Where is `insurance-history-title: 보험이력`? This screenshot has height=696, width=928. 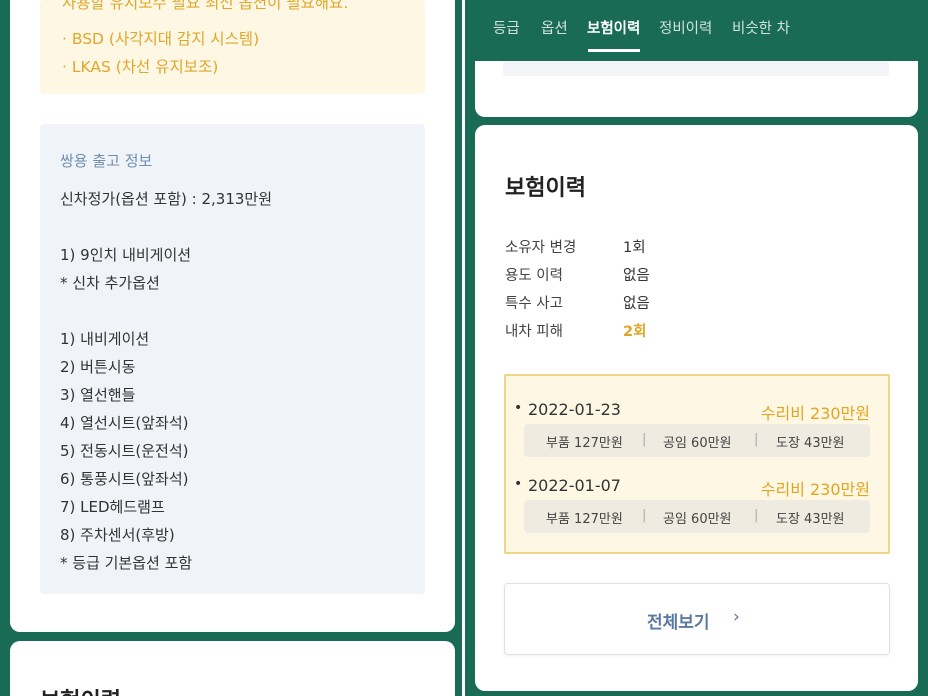 insurance-history-title: 보험이력 is located at coordinates (545, 188).